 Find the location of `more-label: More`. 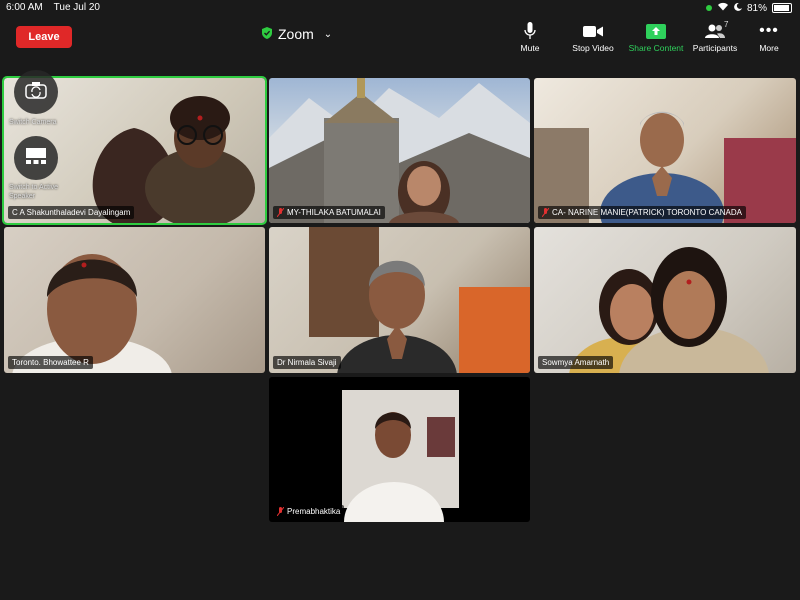

more-label: More is located at coordinates (769, 48).